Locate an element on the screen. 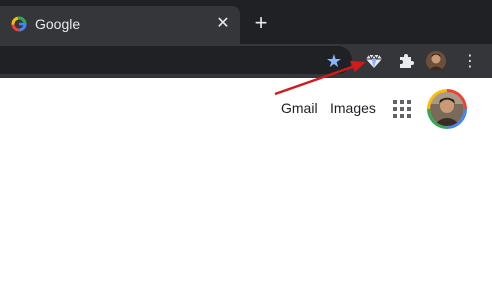 The width and height of the screenshot is (492, 289). annotation-arrow is located at coordinates (320, 78).